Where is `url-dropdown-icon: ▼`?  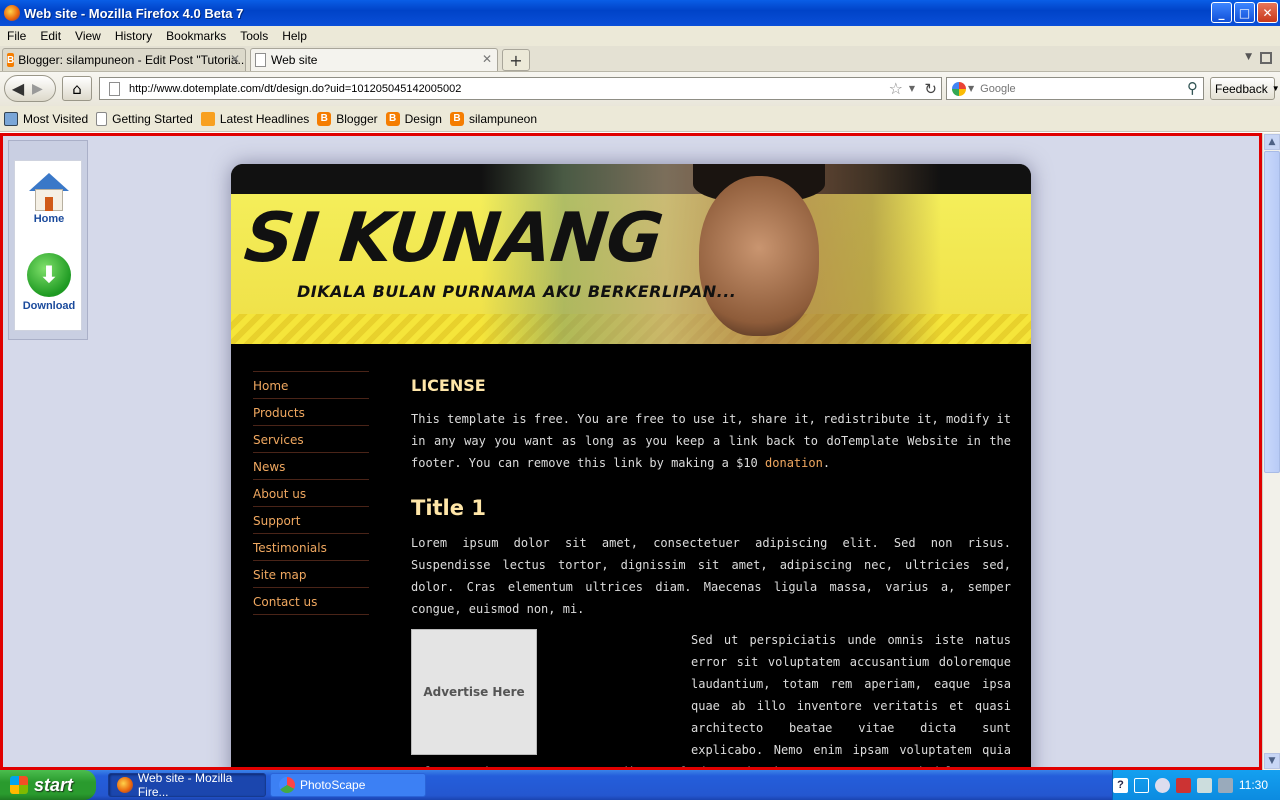 url-dropdown-icon: ▼ is located at coordinates (912, 88).